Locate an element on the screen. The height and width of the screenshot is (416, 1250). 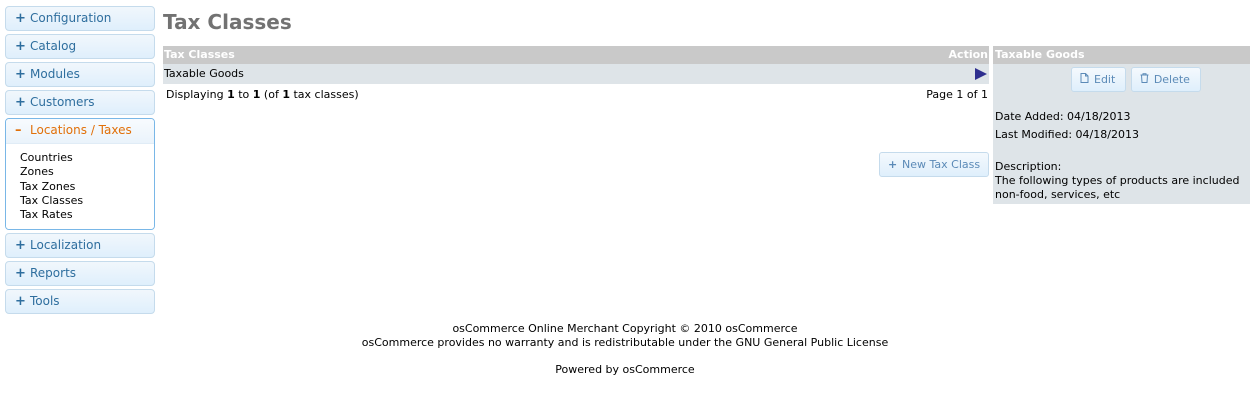
edit-button: Edit is located at coordinates (1099, 79).